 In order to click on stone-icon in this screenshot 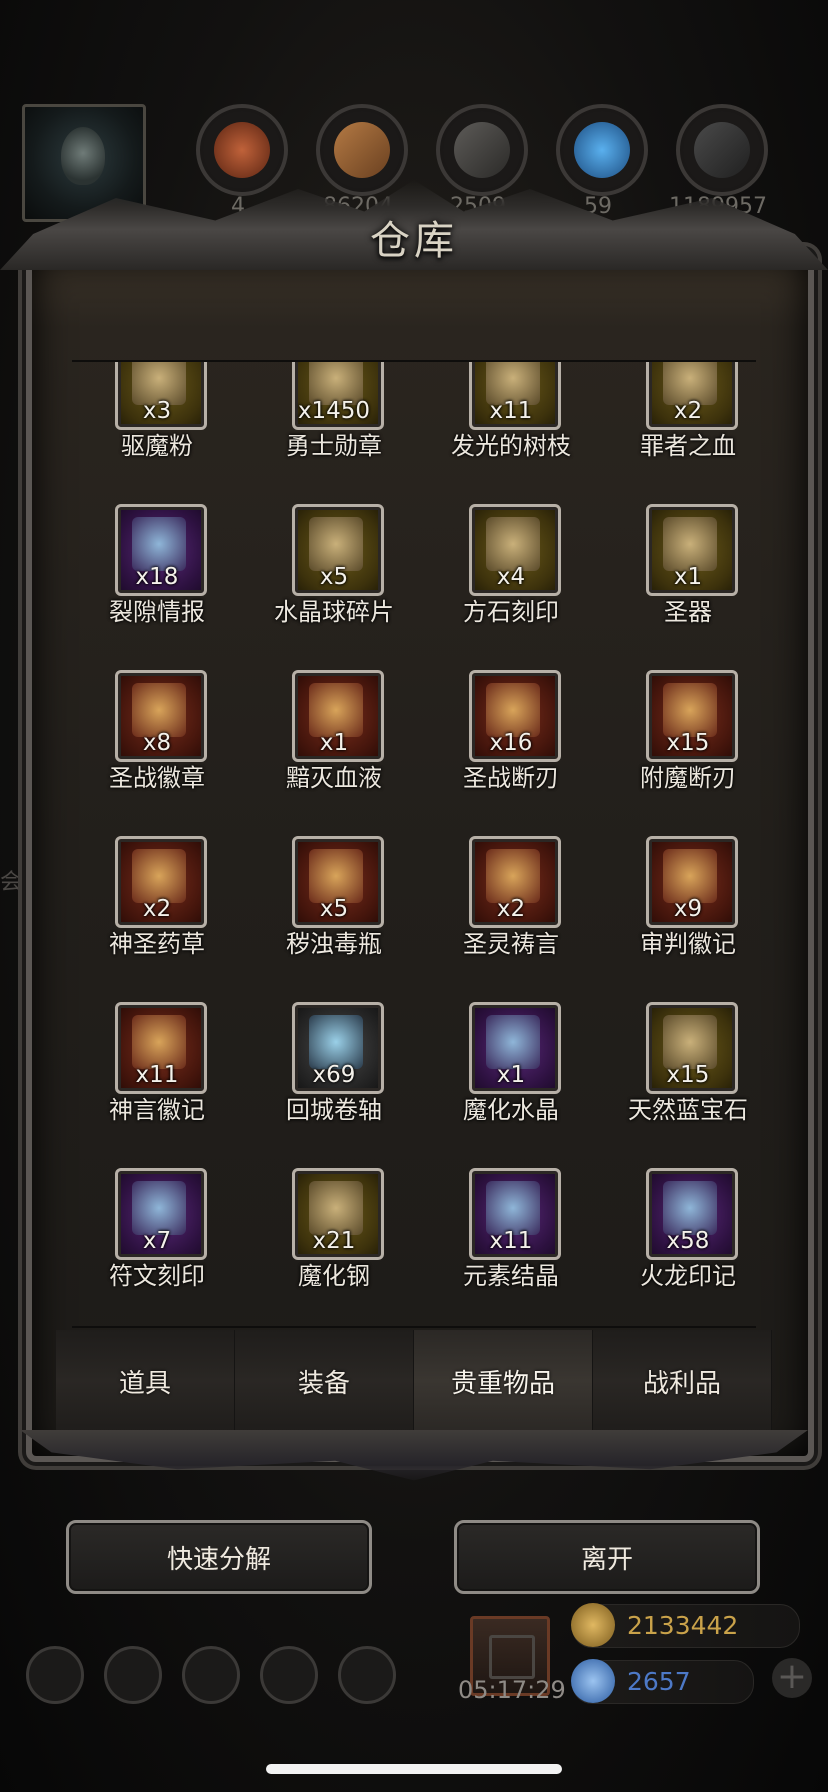, I will do `click(482, 150)`.